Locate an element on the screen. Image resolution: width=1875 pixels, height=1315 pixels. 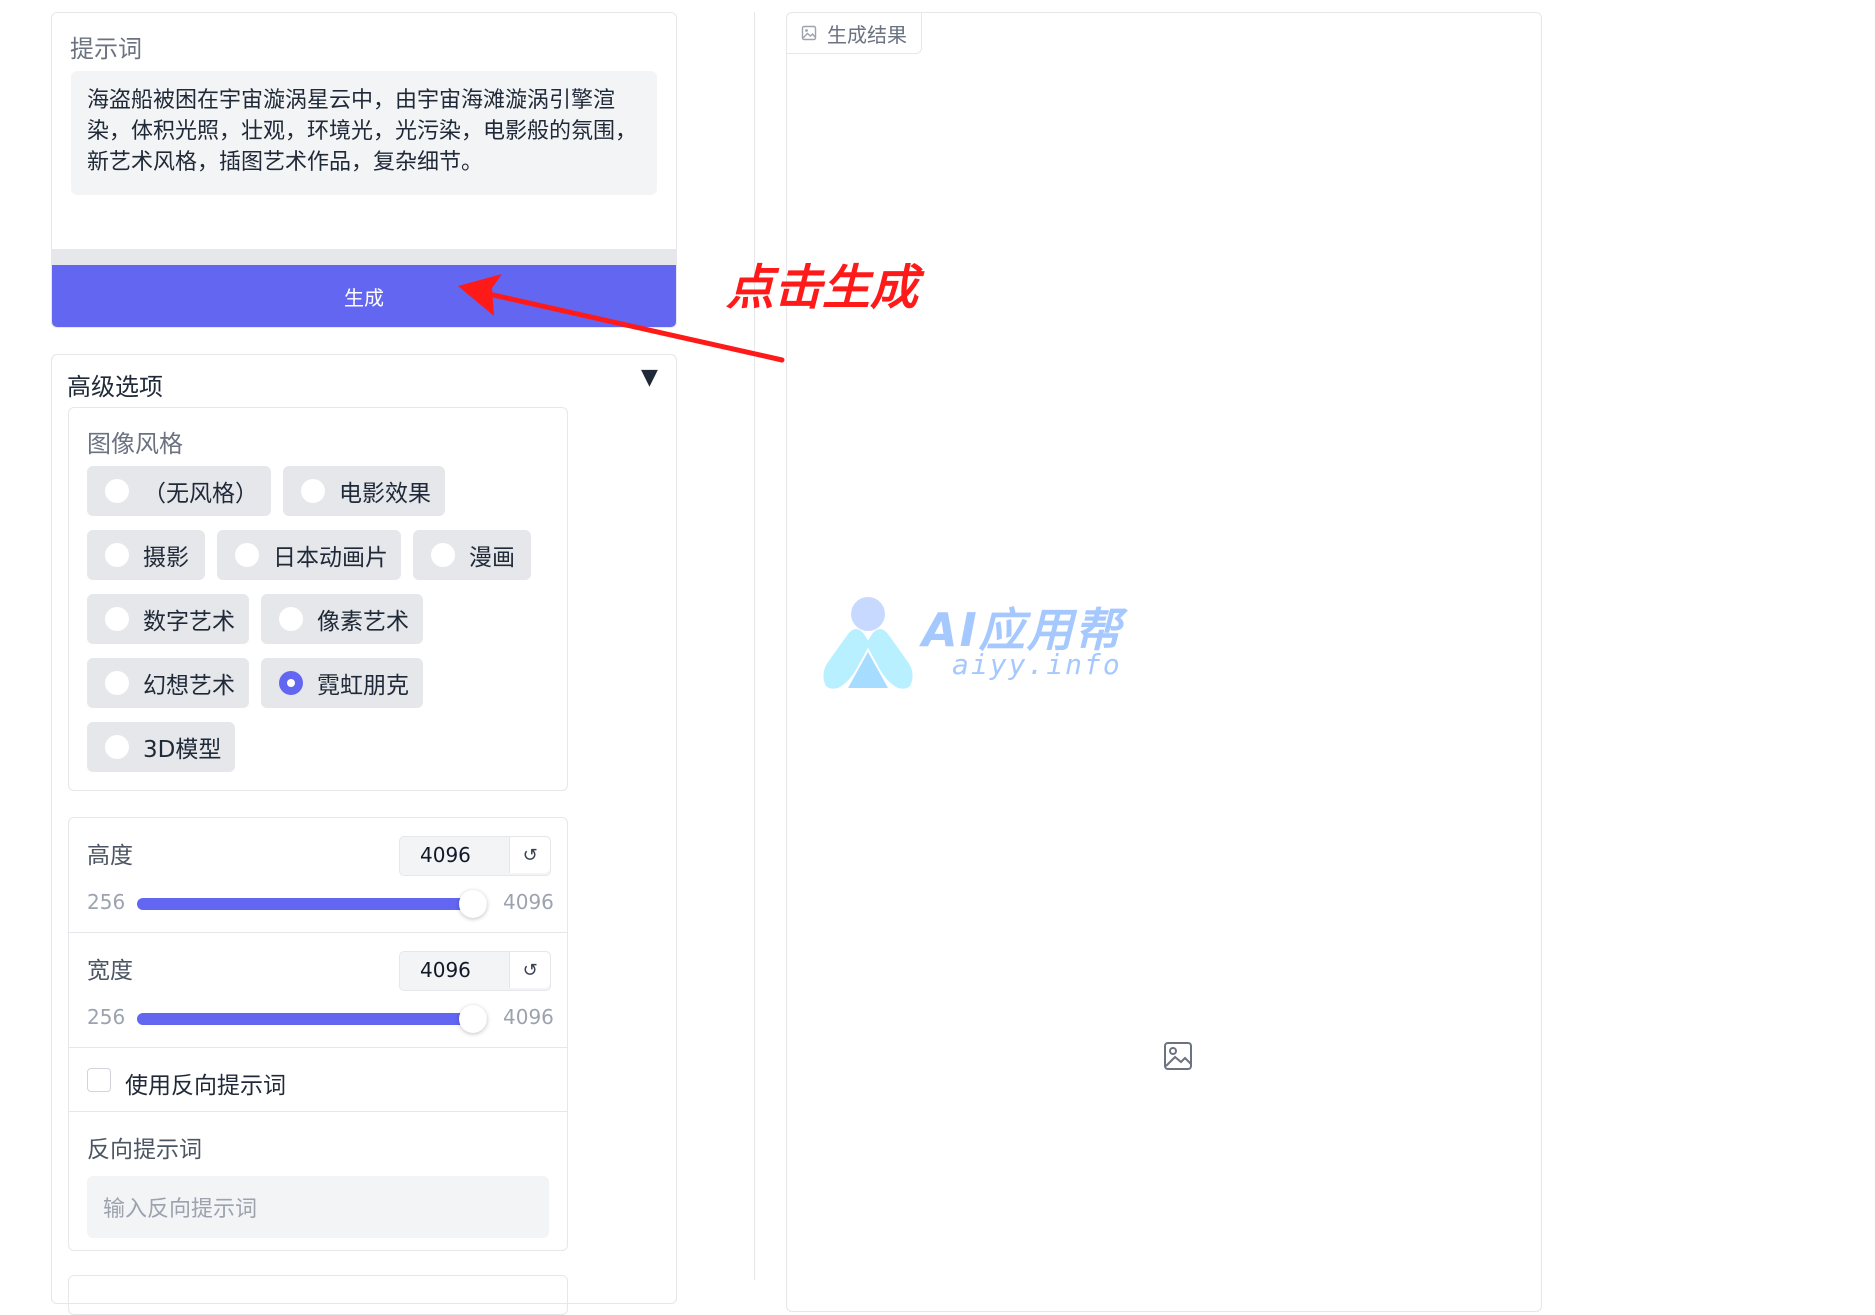
style-option-comic: 漫画 is located at coordinates (472, 555).